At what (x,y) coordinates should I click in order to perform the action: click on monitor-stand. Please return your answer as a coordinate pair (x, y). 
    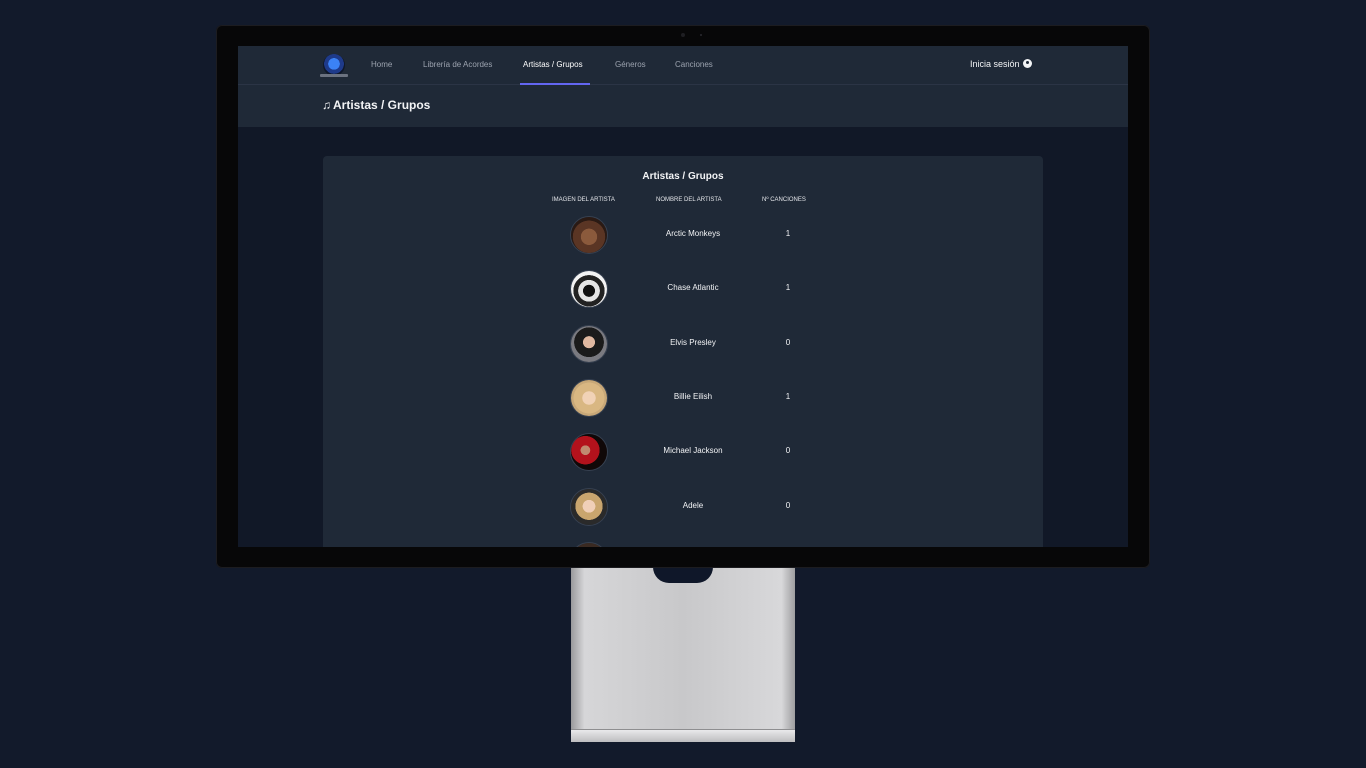
    Looking at the image, I should click on (683, 654).